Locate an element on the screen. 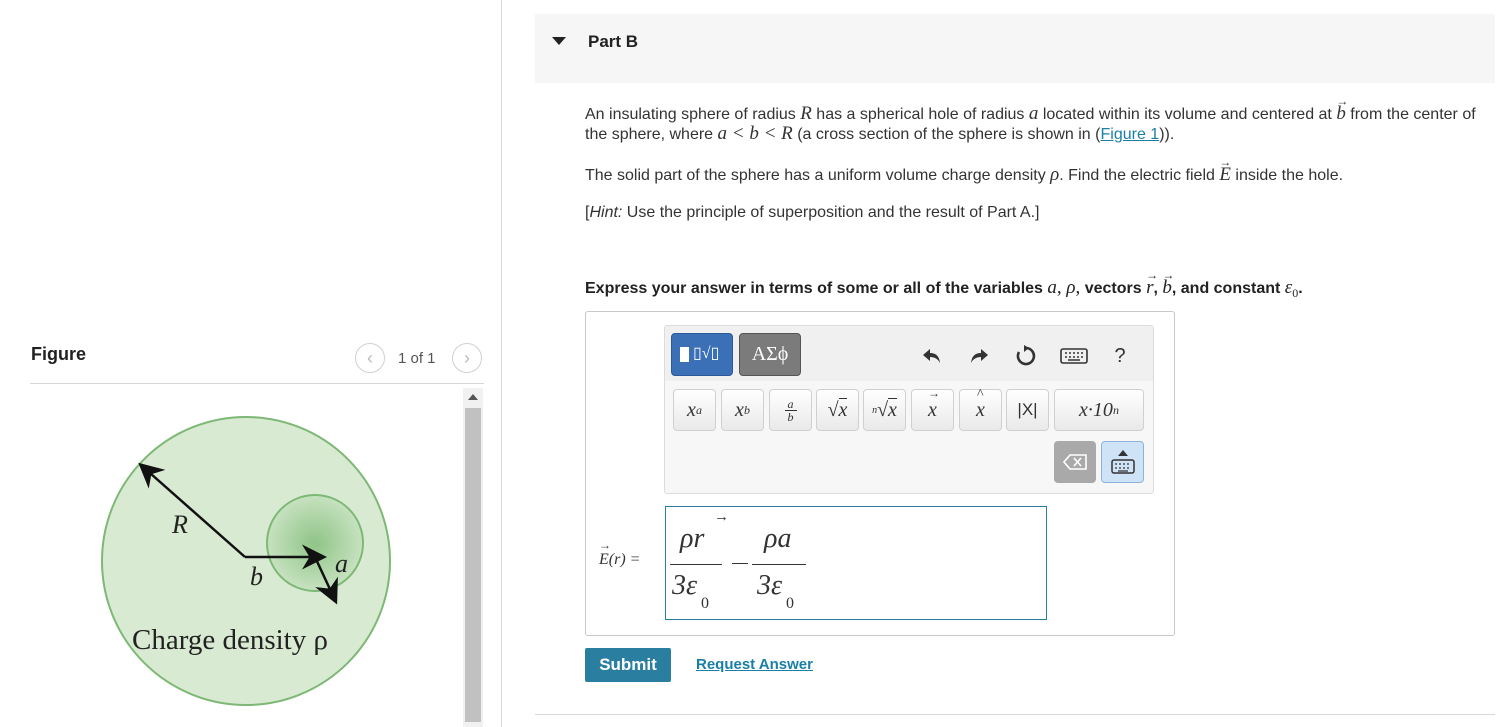 The height and width of the screenshot is (727, 1503). redo-icon is located at coordinates (979, 356).